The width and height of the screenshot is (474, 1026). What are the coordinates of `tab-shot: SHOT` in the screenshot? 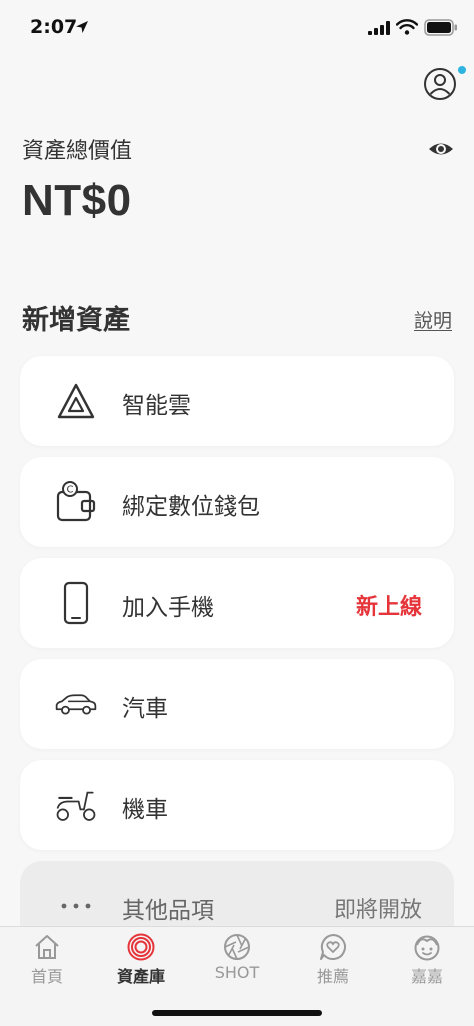 It's located at (237, 961).